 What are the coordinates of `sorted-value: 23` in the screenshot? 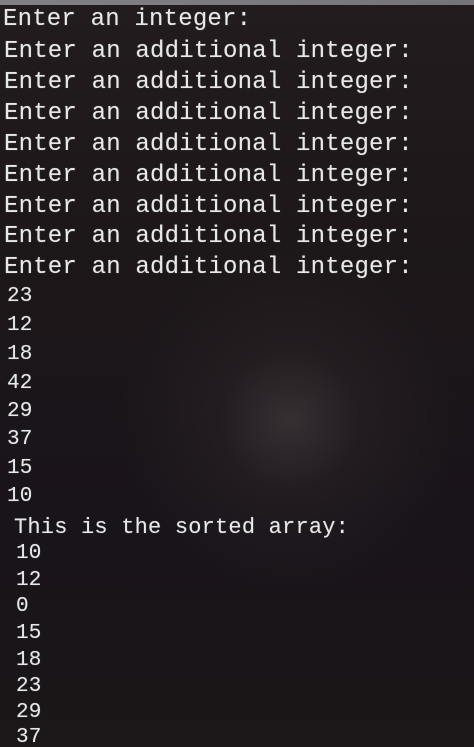 It's located at (29, 686).